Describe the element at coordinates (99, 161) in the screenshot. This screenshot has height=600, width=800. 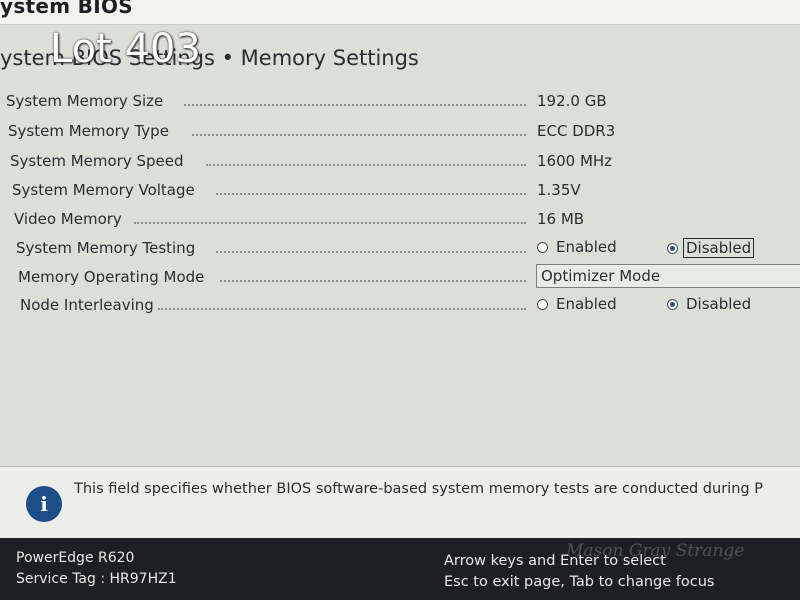
I see `setting-label: System Memory Speed` at that location.